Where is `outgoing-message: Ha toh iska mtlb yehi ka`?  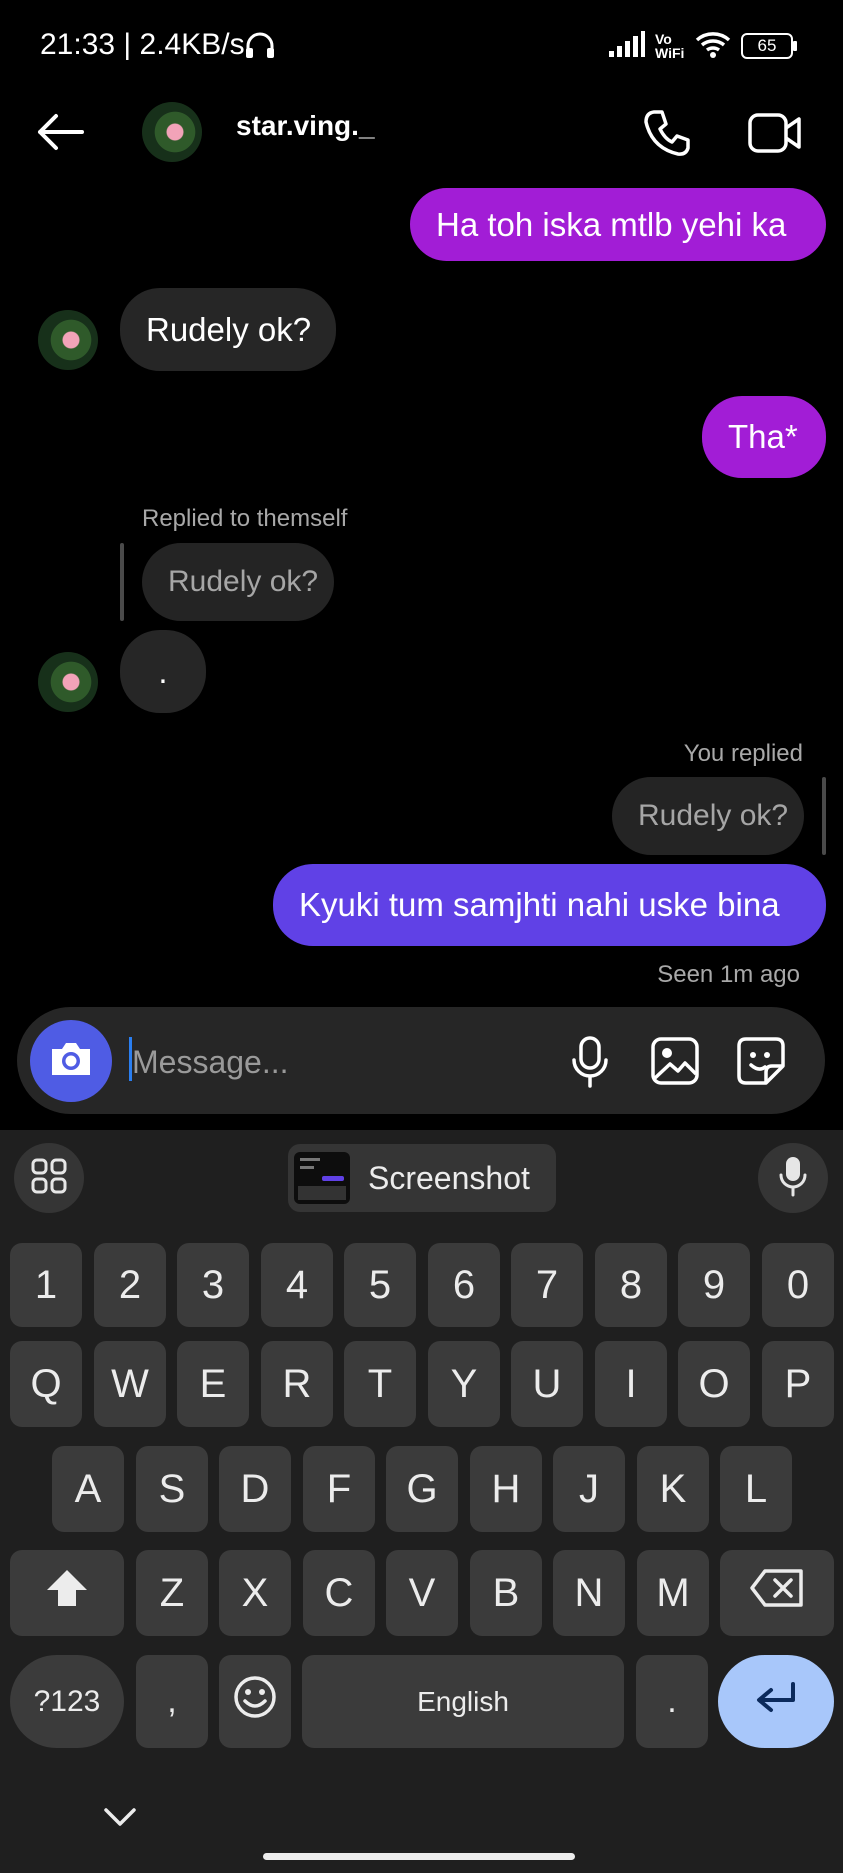
outgoing-message: Ha toh iska mtlb yehi ka is located at coordinates (618, 224).